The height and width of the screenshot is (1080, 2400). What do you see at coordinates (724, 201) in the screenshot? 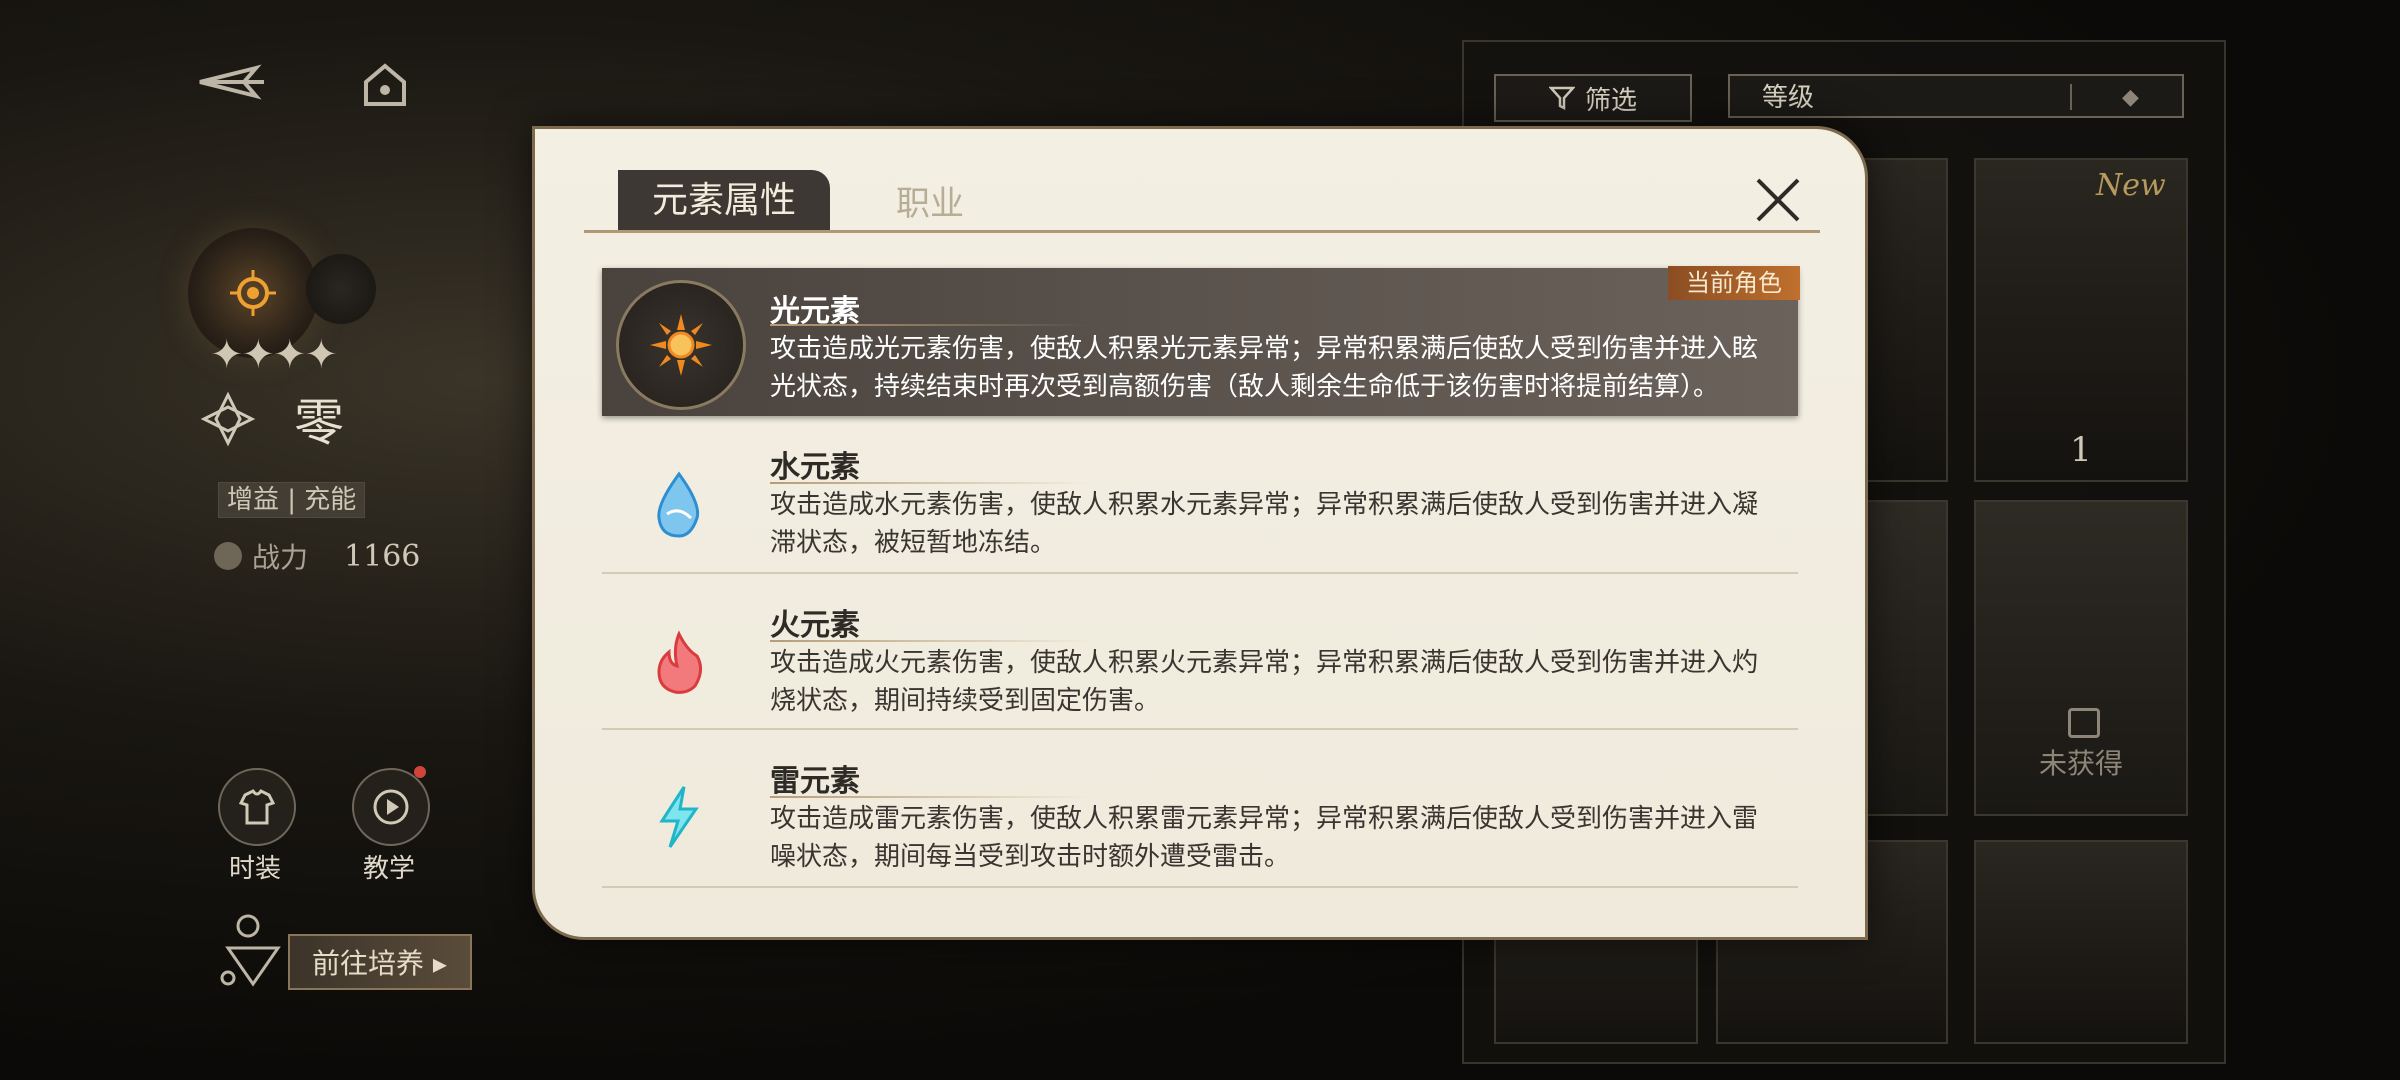
I see `tab-element-attribute: 元素属性` at bounding box center [724, 201].